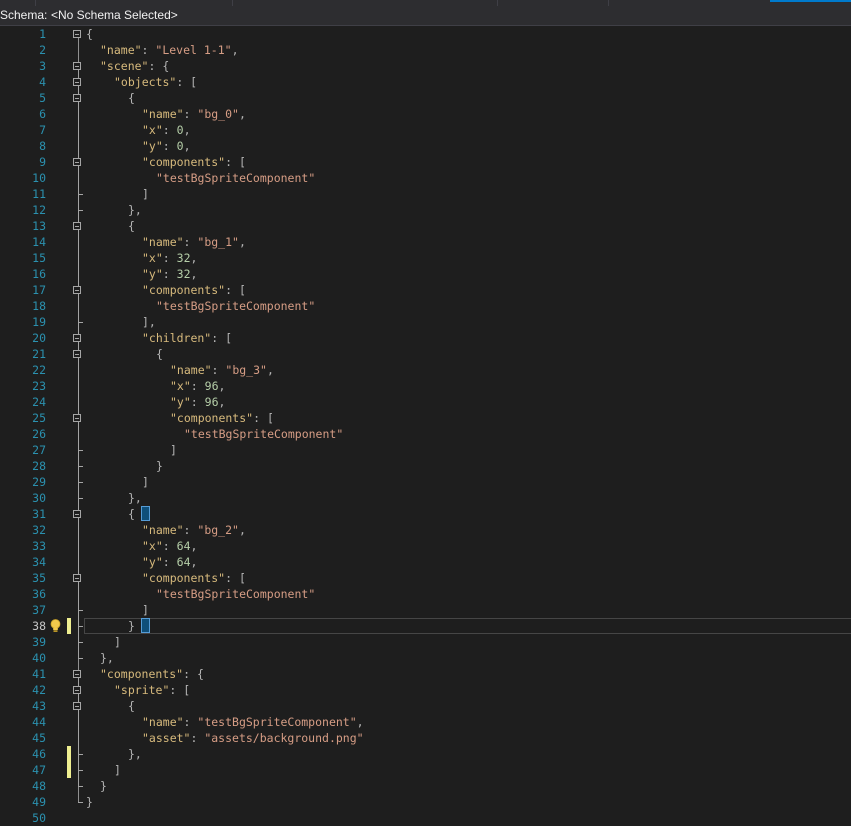 Image resolution: width=851 pixels, height=826 pixels. What do you see at coordinates (78, 596) in the screenshot?
I see `outline-rail` at bounding box center [78, 596].